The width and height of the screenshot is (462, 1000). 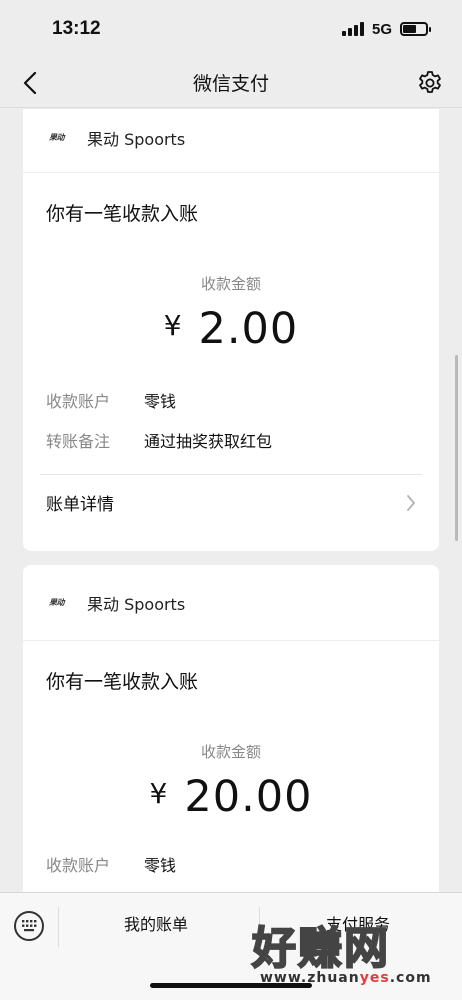 I want to click on network-type: 5G, so click(x=381, y=29).